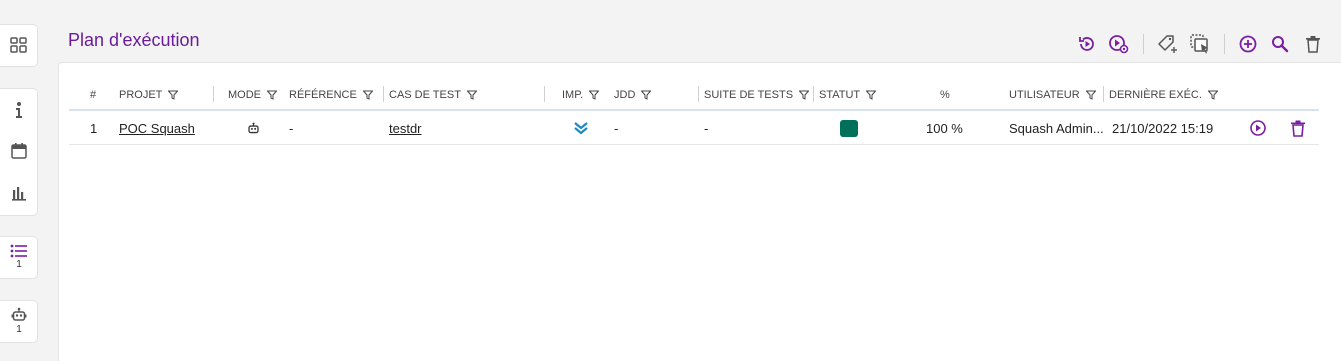  I want to click on header-reference: RÉFÉRENCE, so click(331, 94).